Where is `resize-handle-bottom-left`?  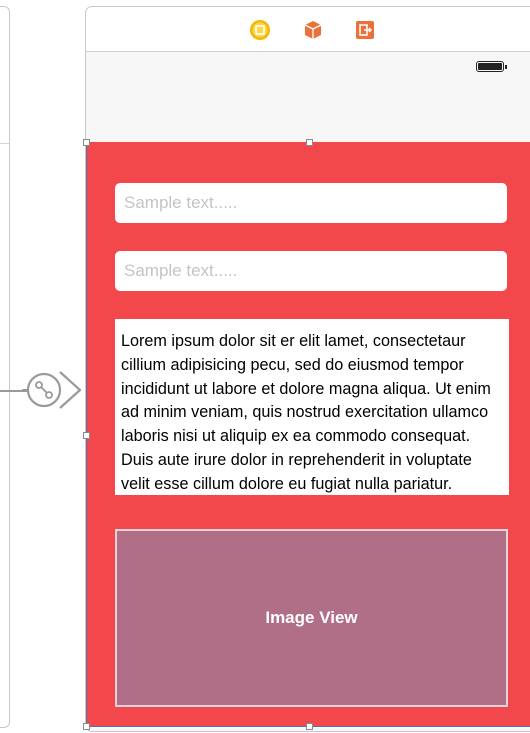 resize-handle-bottom-left is located at coordinates (86, 726).